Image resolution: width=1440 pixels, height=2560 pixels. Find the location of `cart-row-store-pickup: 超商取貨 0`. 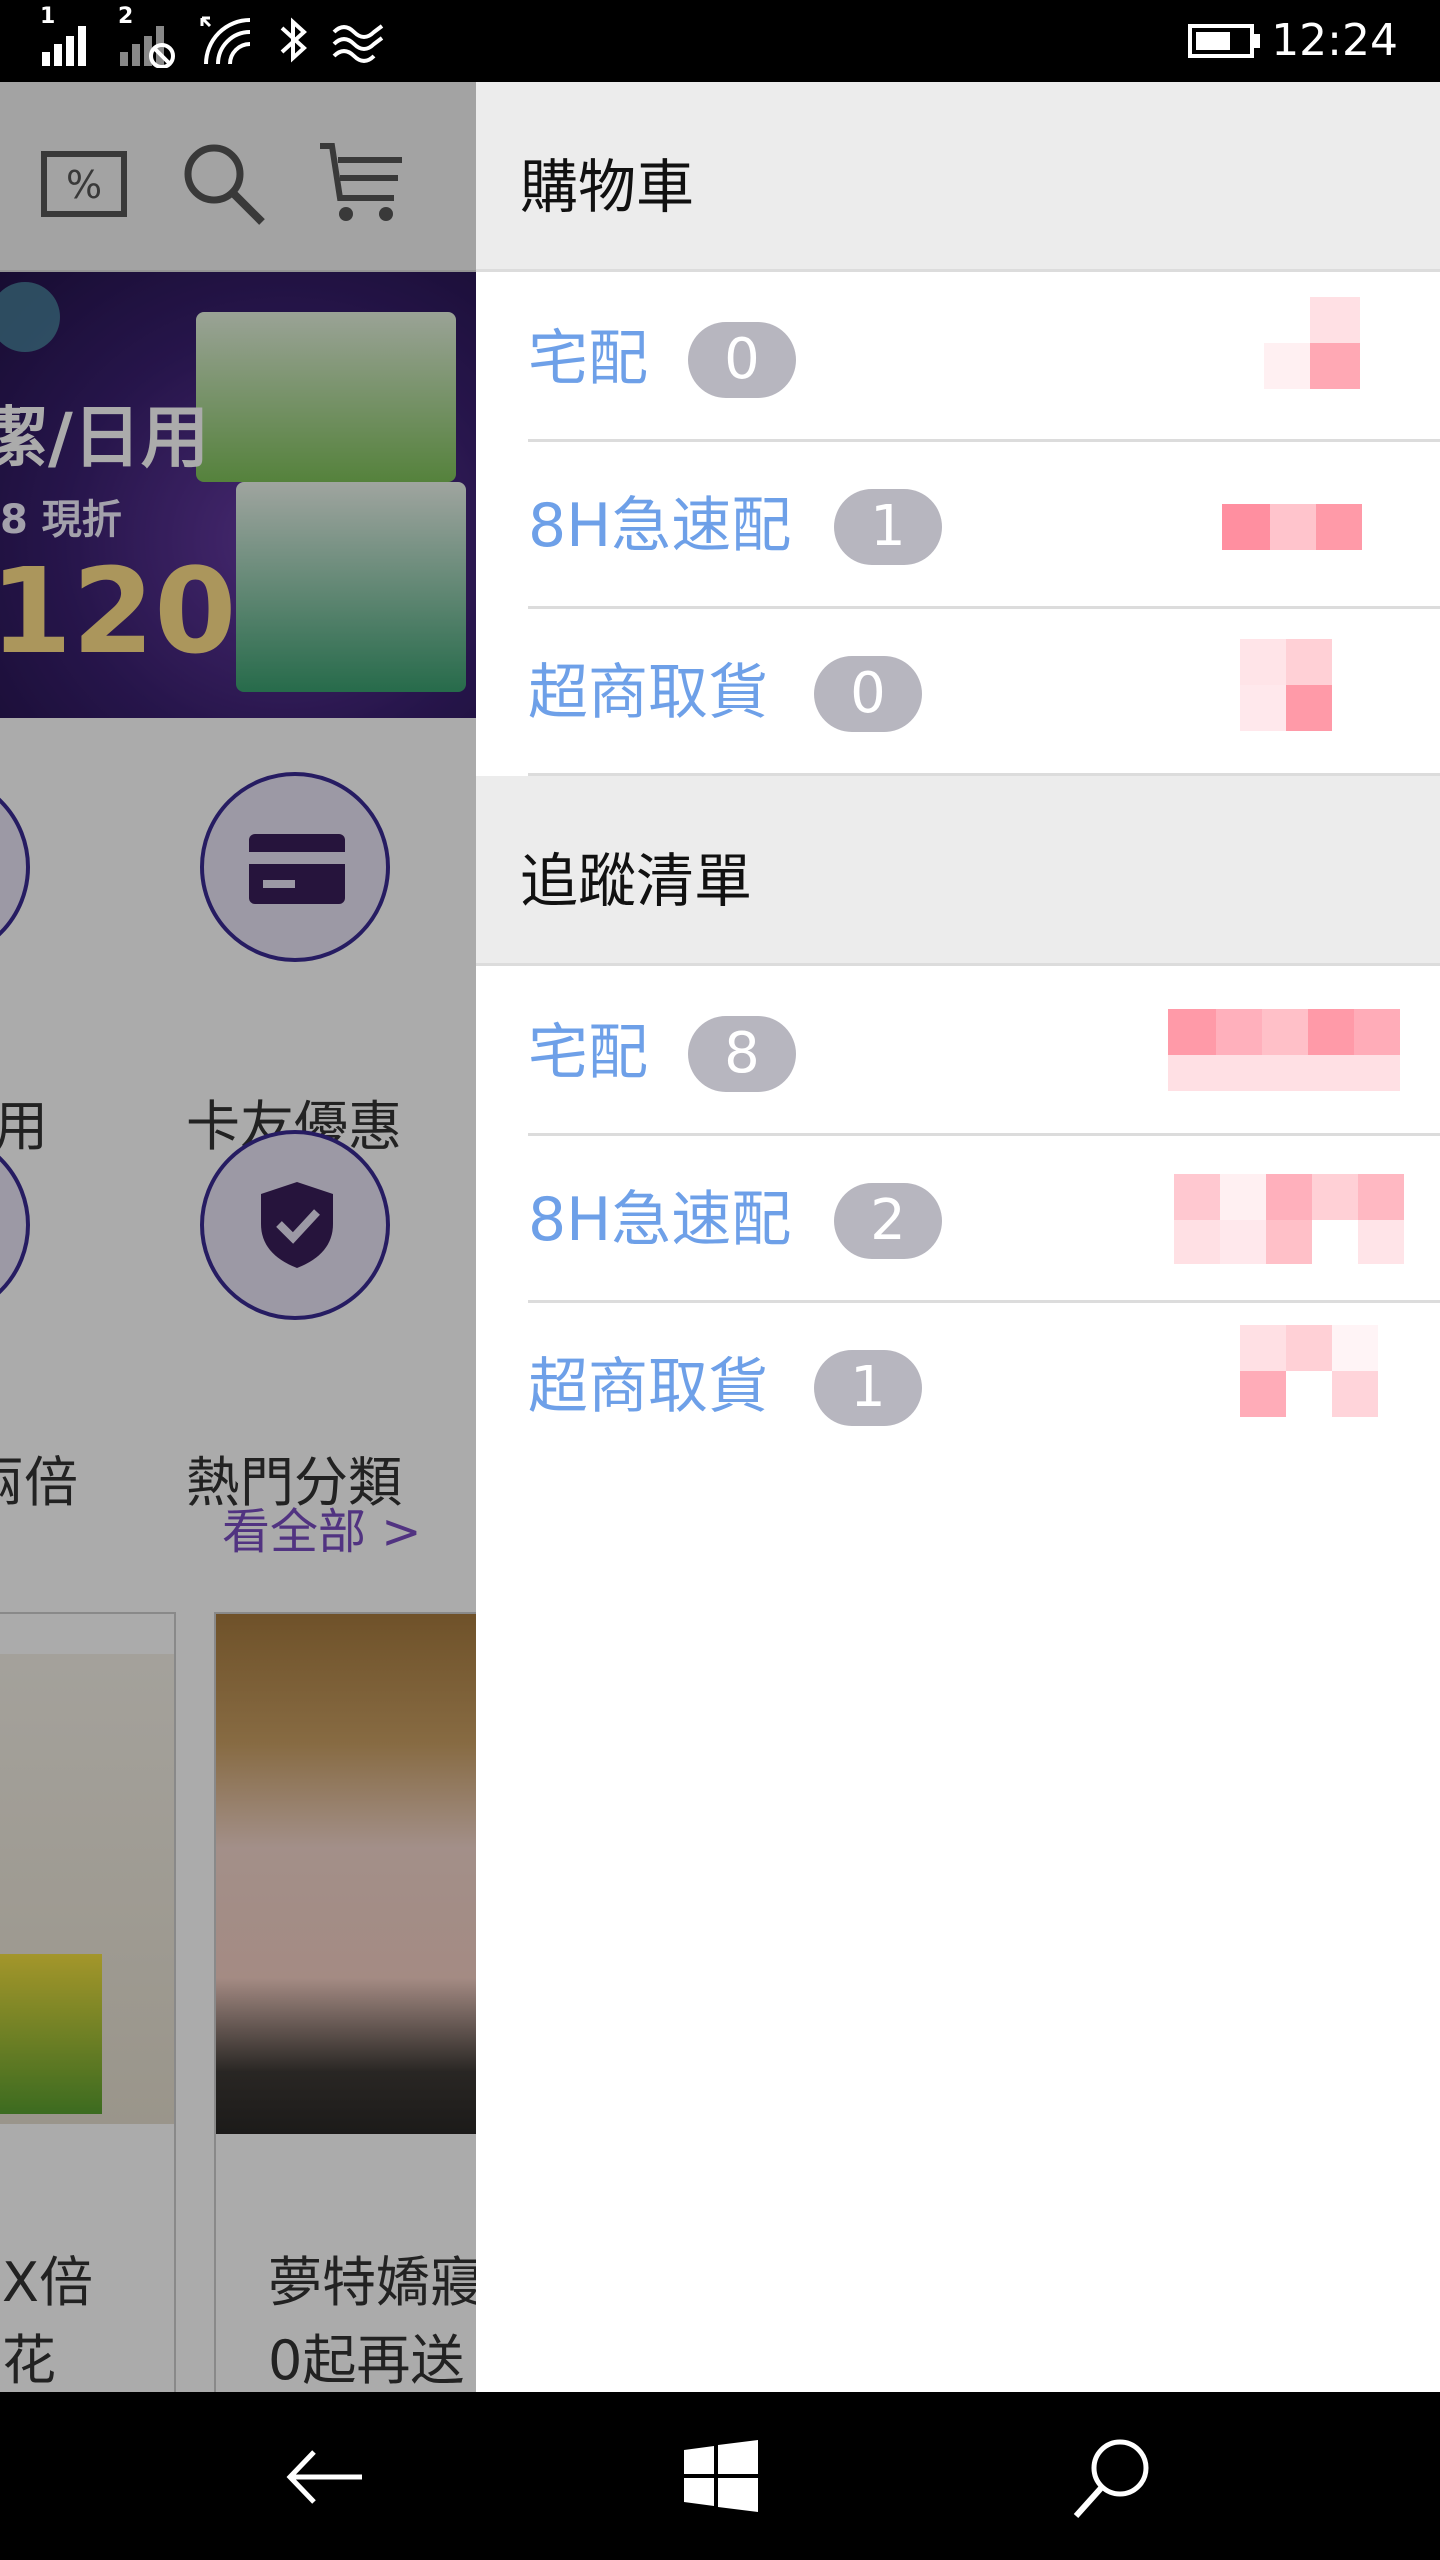

cart-row-store-pickup: 超商取貨 0 is located at coordinates (984, 692).